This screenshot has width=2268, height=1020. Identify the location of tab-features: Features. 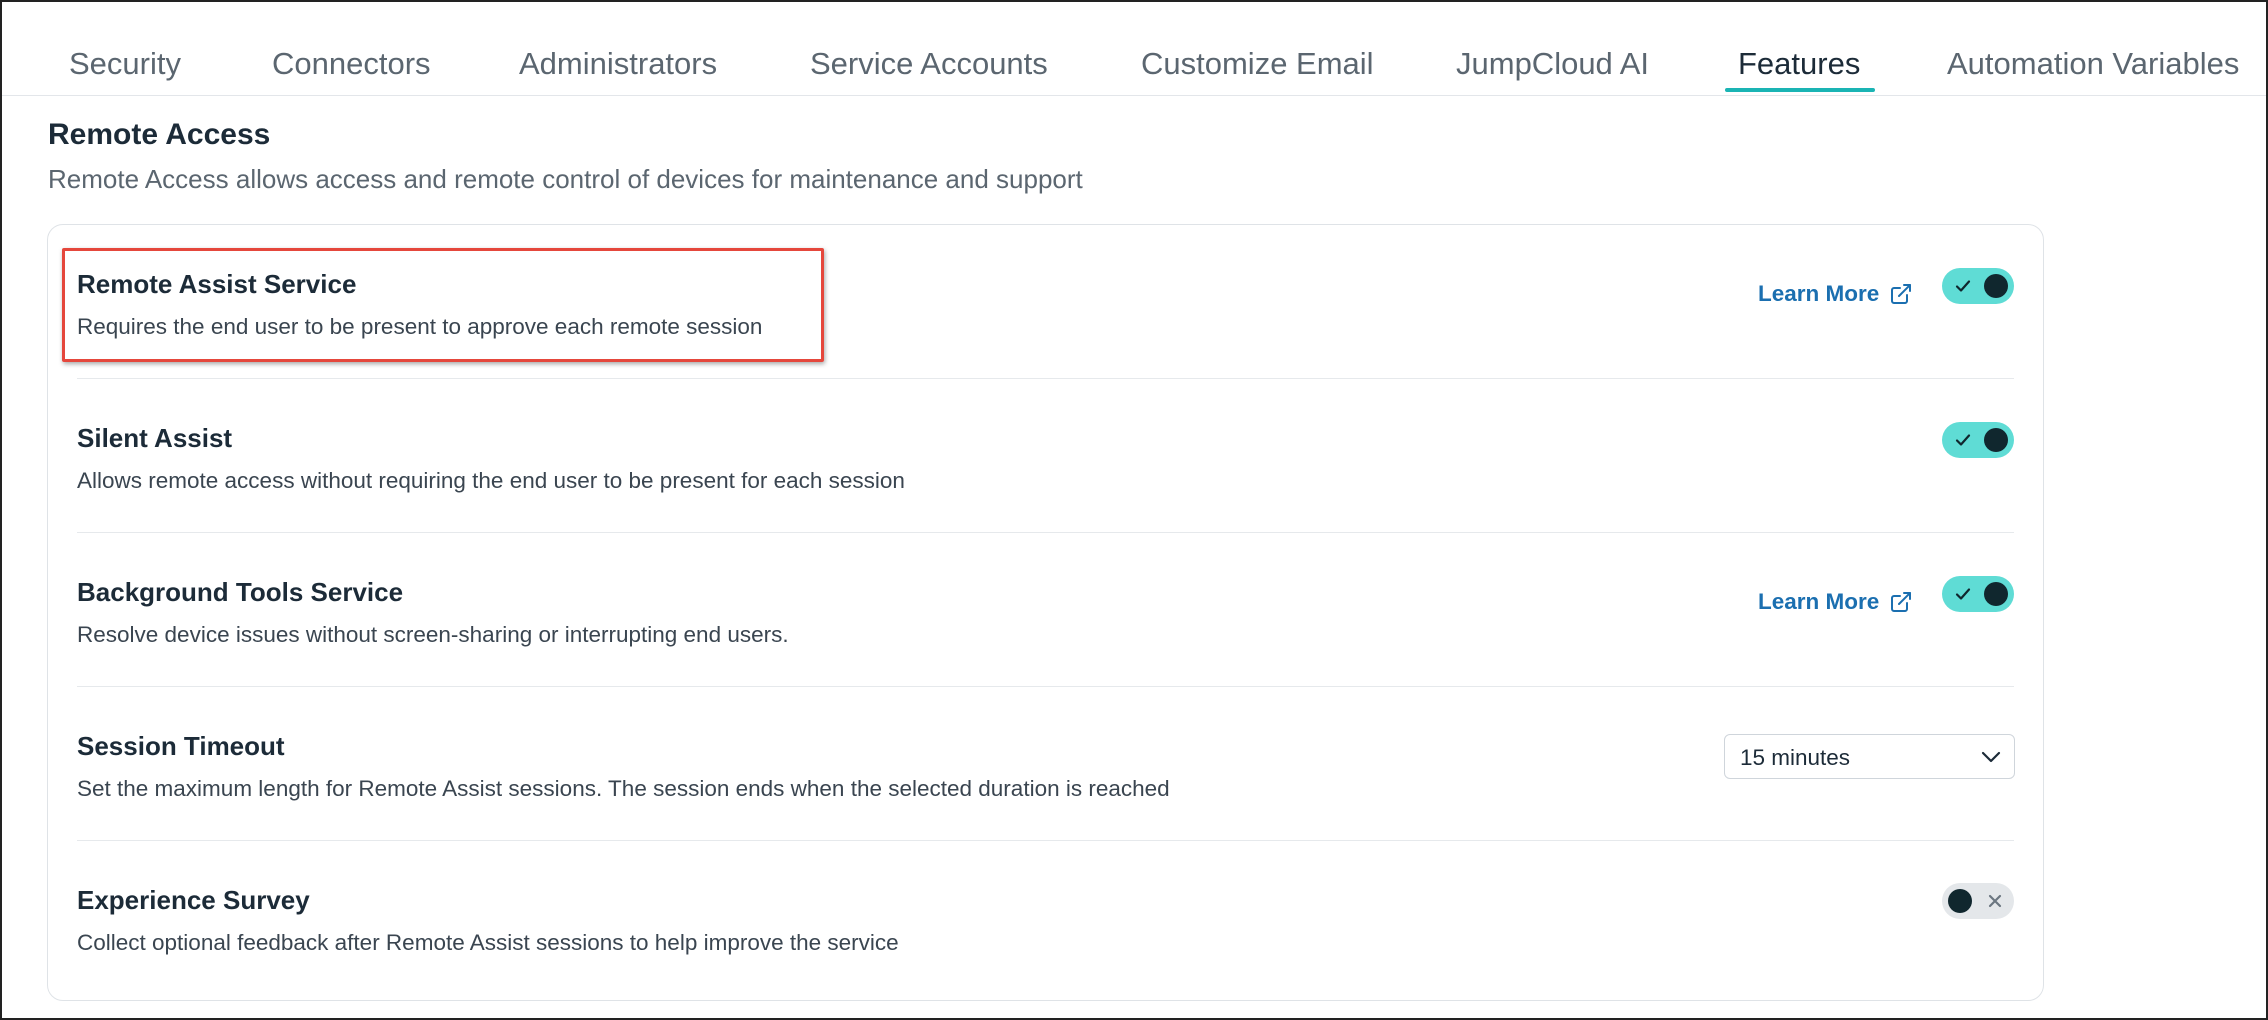
(1799, 64).